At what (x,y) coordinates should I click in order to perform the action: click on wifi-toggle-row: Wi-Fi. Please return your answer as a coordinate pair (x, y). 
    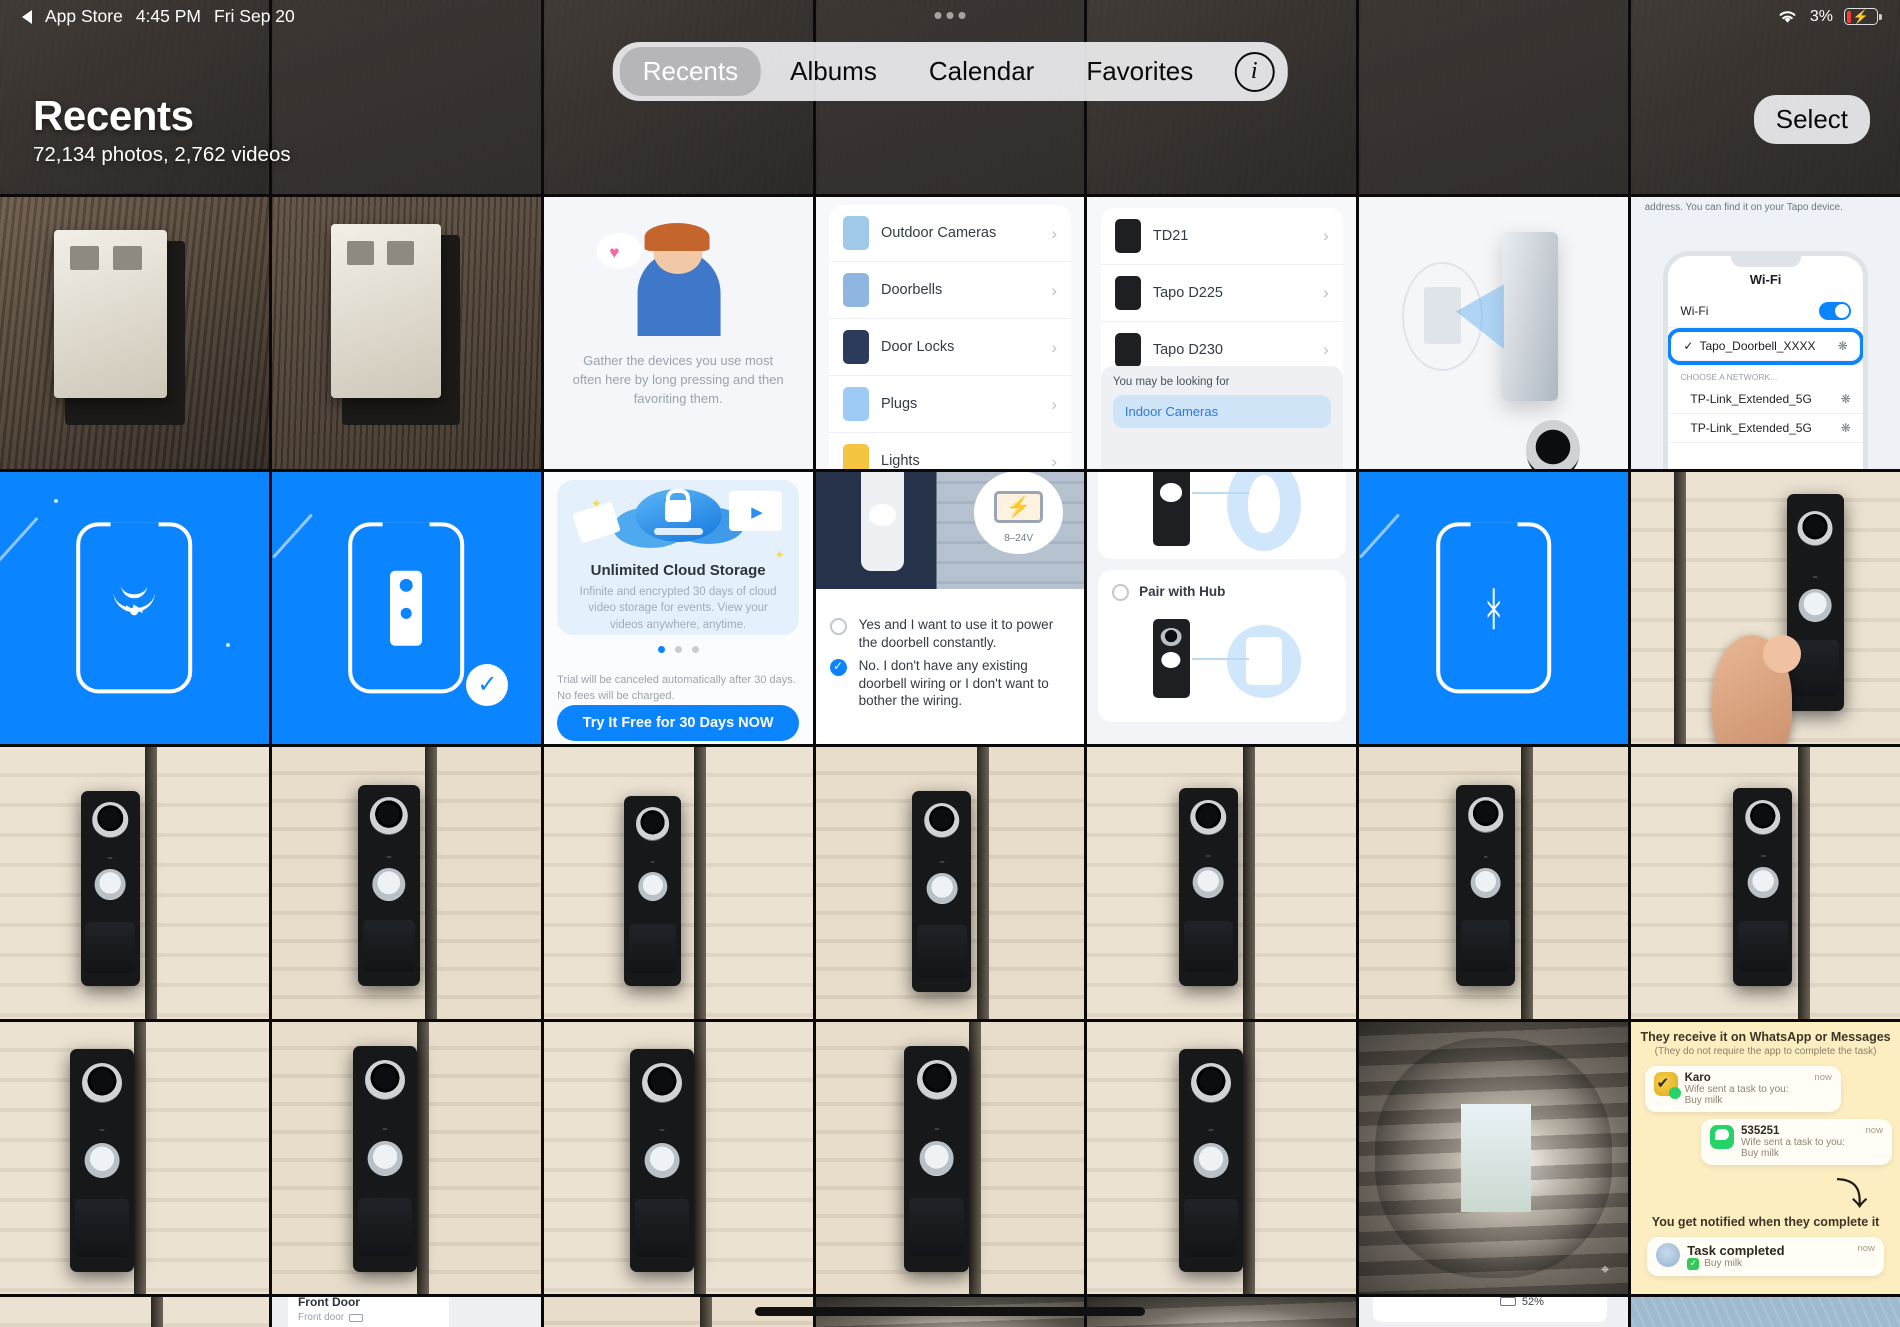
    Looking at the image, I should click on (1765, 312).